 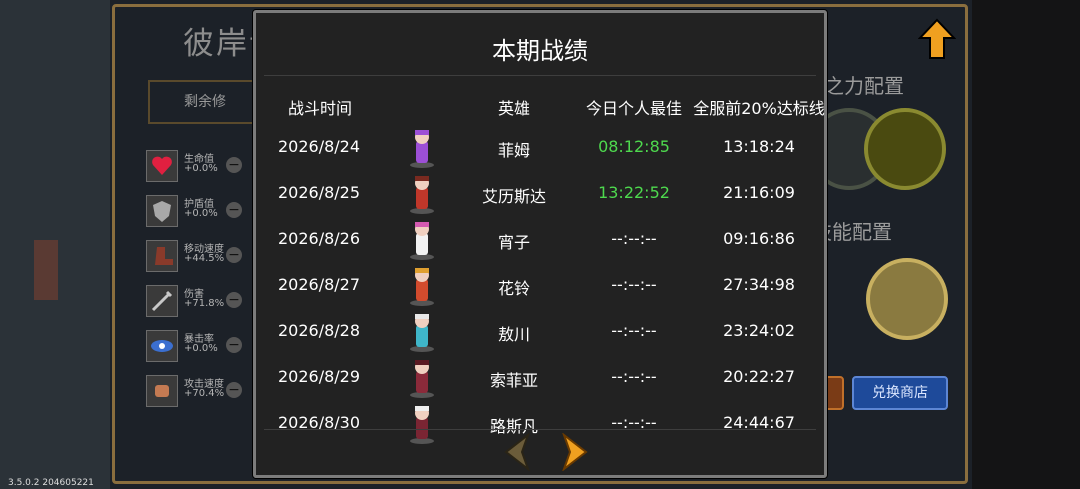 What do you see at coordinates (759, 376) in the screenshot?
I see `record-target: 20:22:27` at bounding box center [759, 376].